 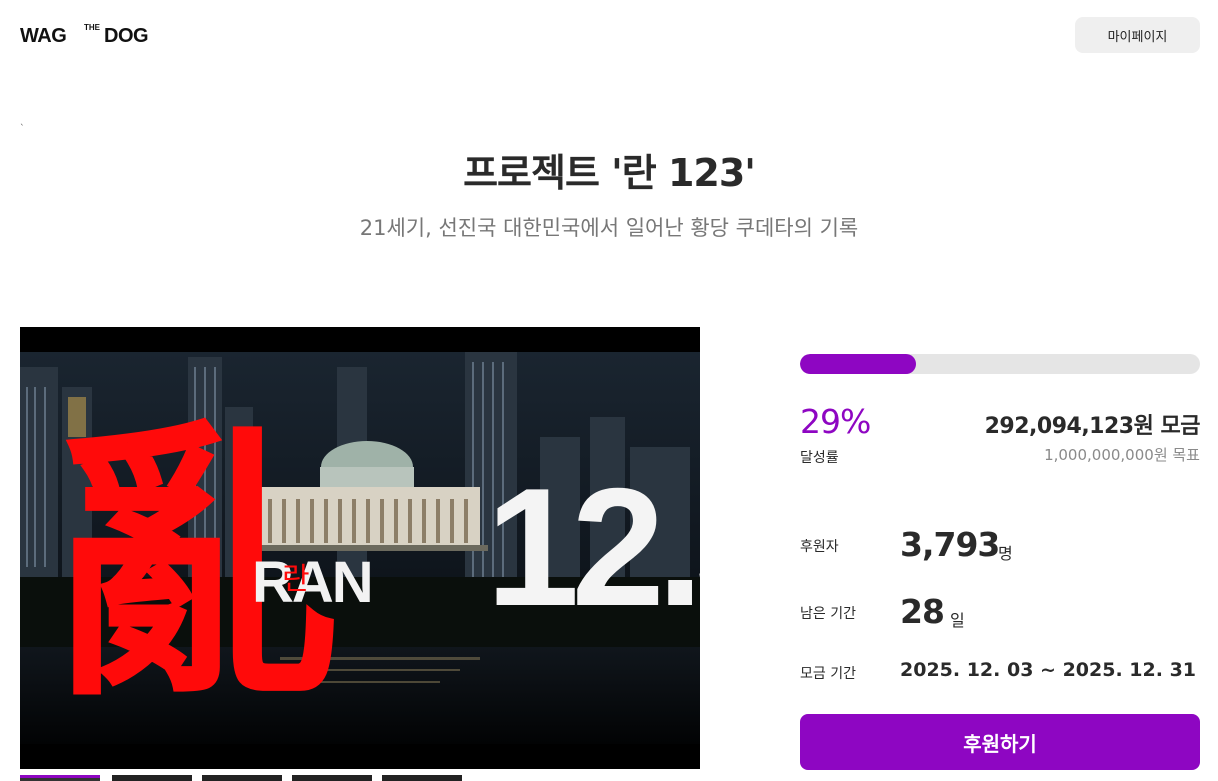 I want to click on period-label: 모금 기간, so click(x=828, y=674).